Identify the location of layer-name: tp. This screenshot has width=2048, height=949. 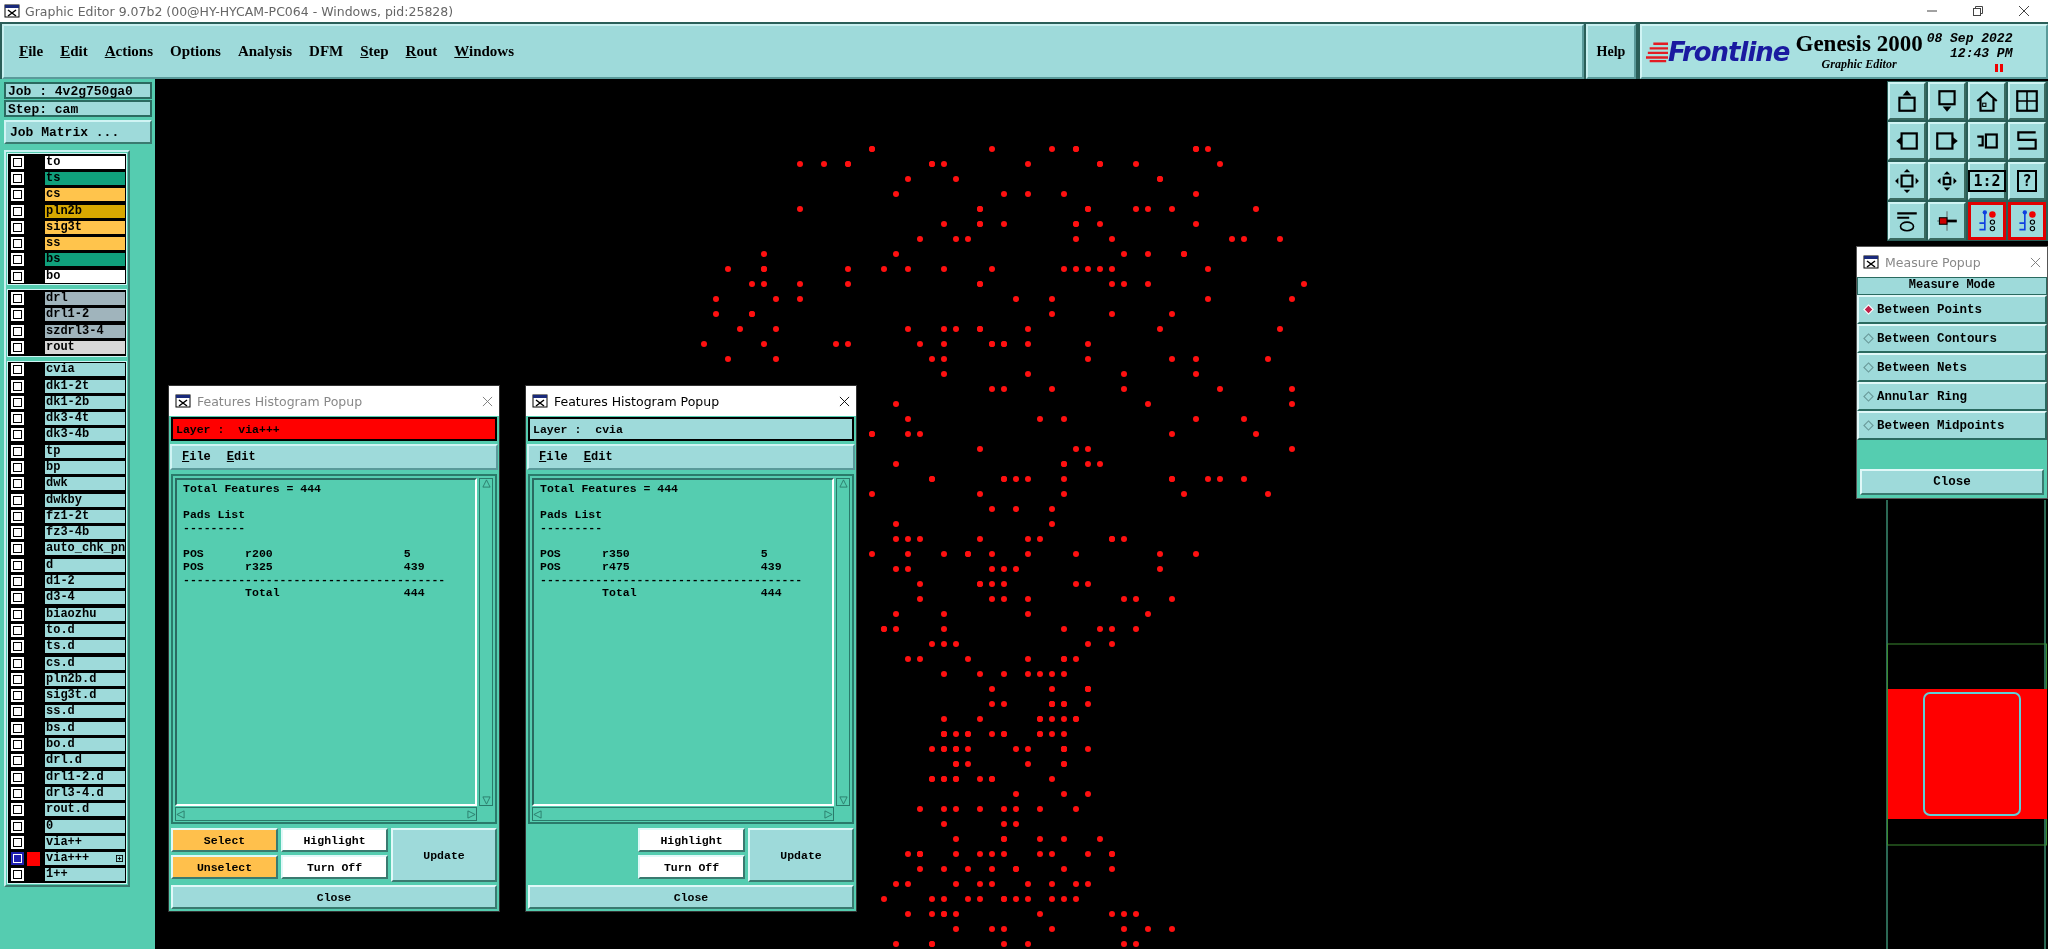
(85, 451).